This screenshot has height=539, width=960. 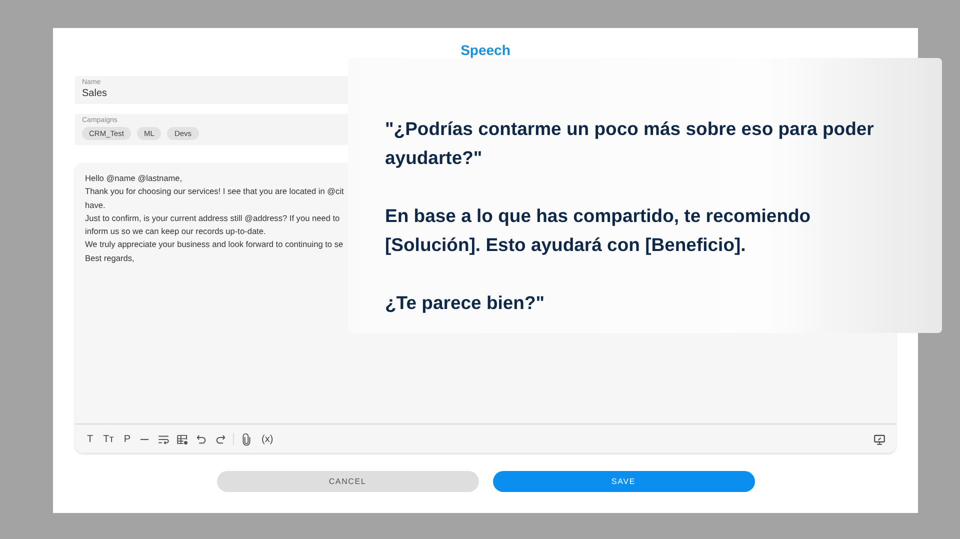 I want to click on speech-paragraph: ¿Te parece bien?", so click(x=465, y=303).